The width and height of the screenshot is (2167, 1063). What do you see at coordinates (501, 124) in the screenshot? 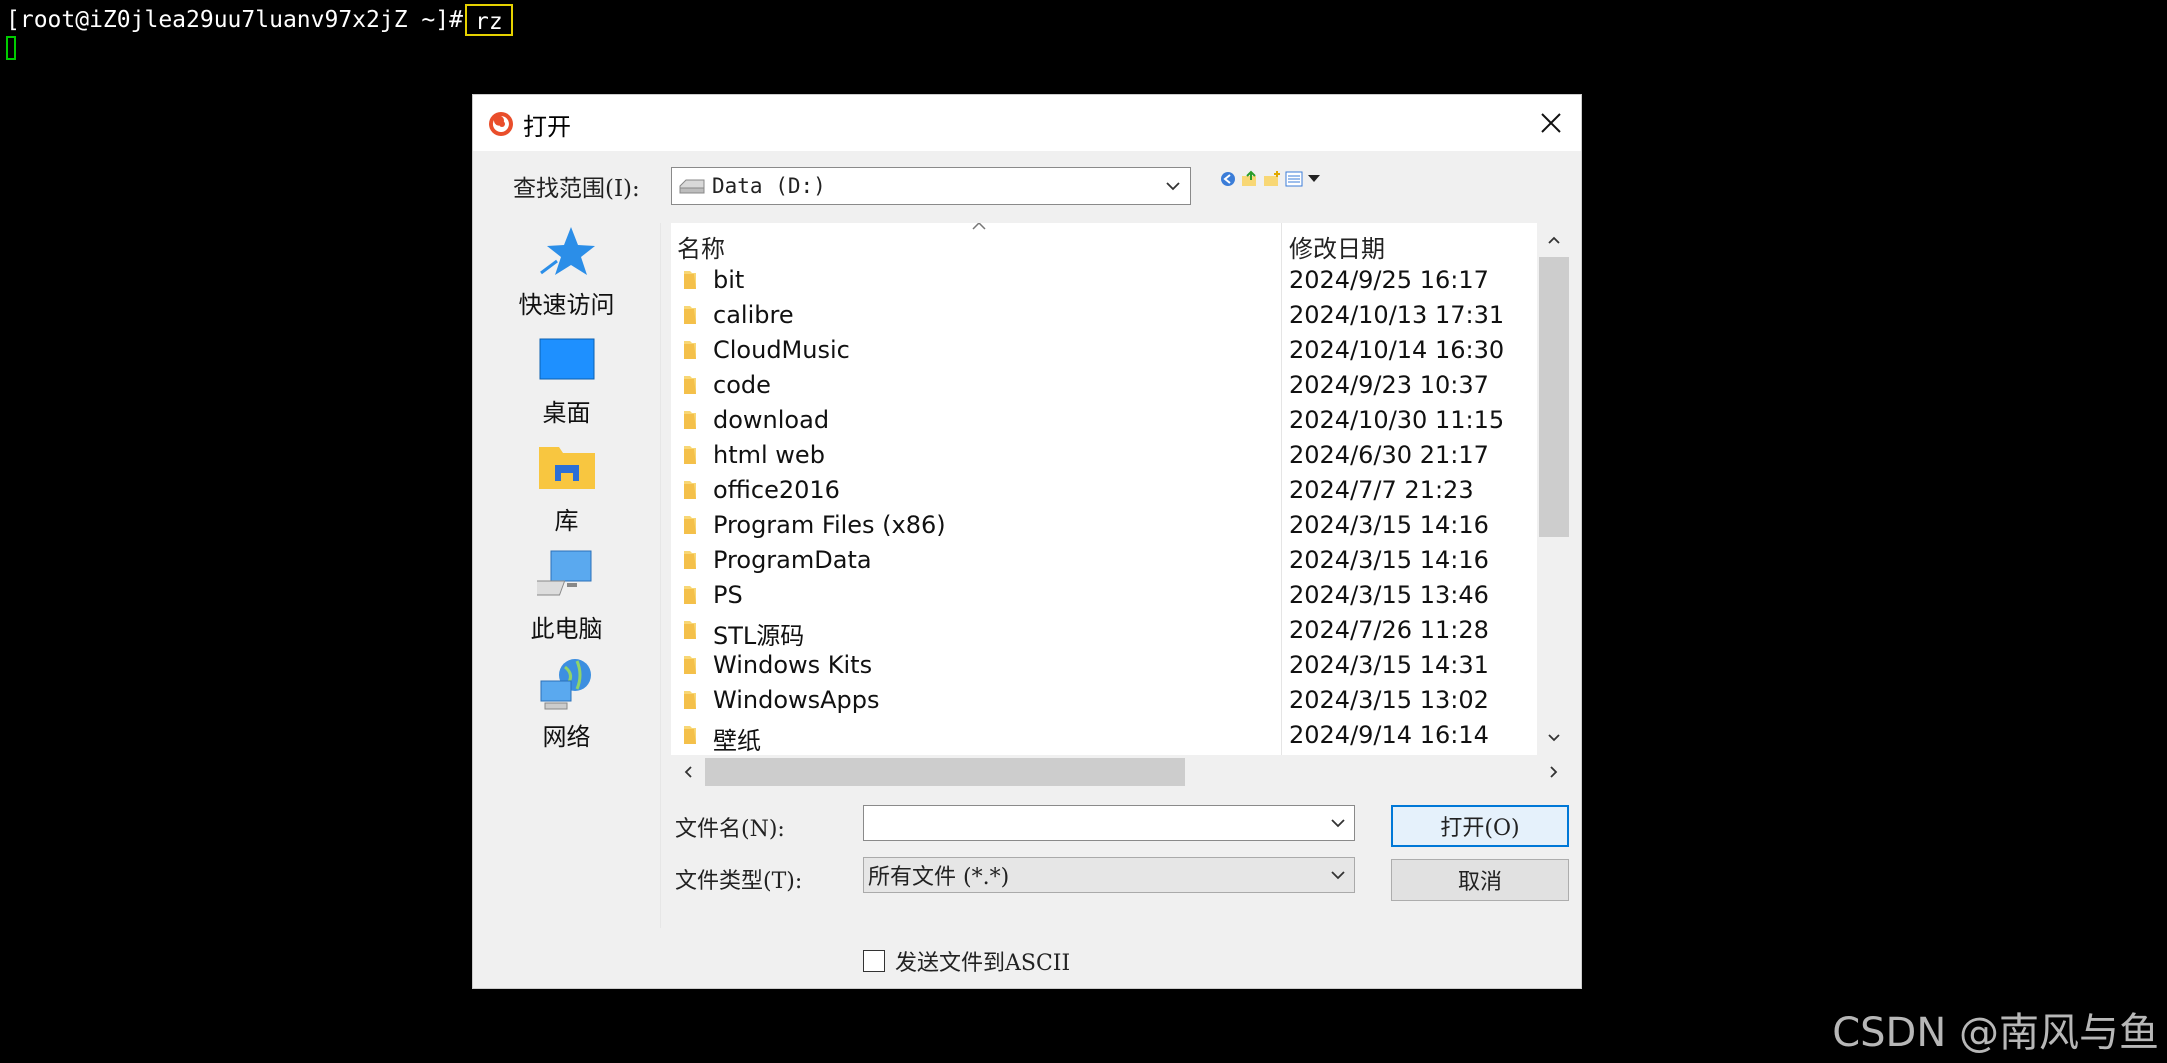
I see `app-logo-icon` at bounding box center [501, 124].